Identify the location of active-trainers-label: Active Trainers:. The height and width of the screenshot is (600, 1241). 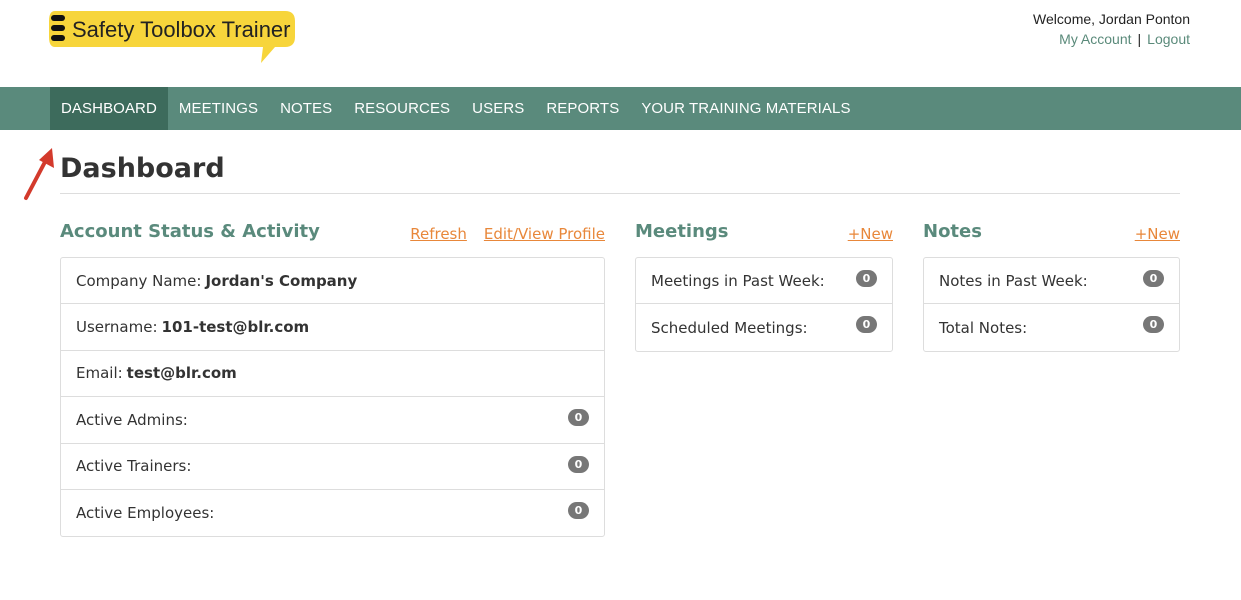
(134, 466).